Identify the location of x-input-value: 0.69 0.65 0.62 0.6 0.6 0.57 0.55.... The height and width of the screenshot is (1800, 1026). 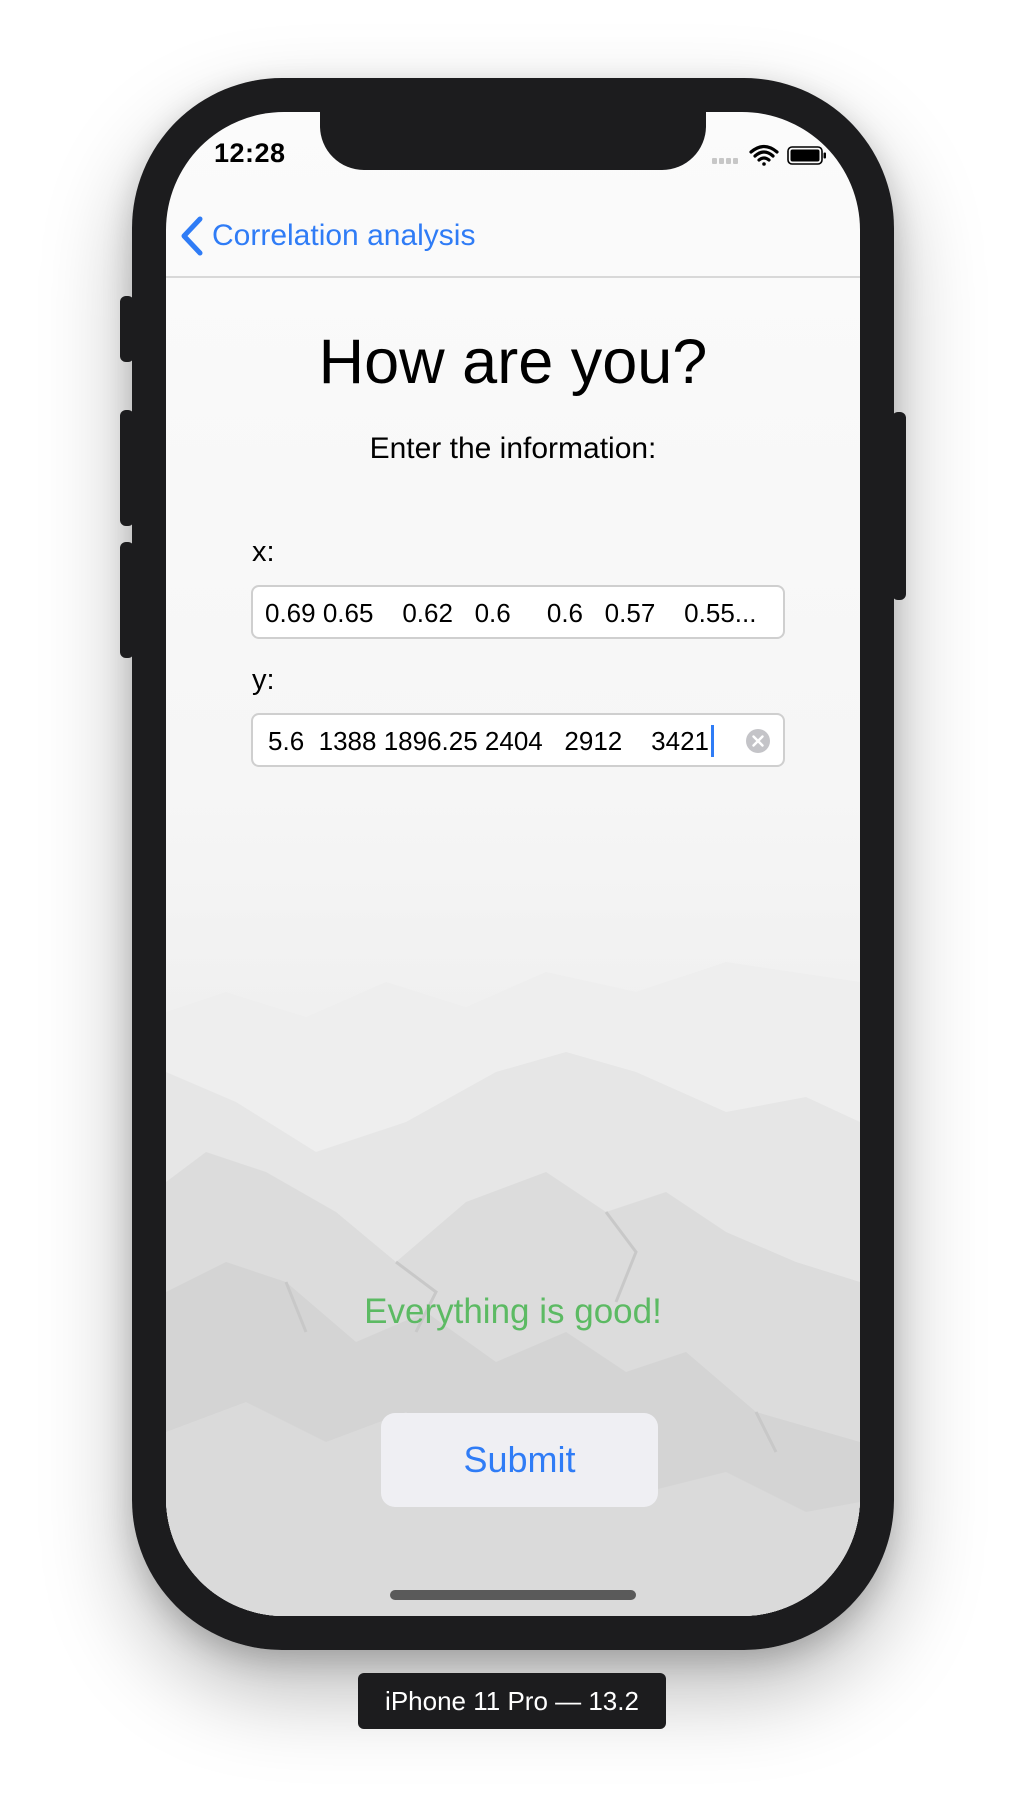
(511, 613).